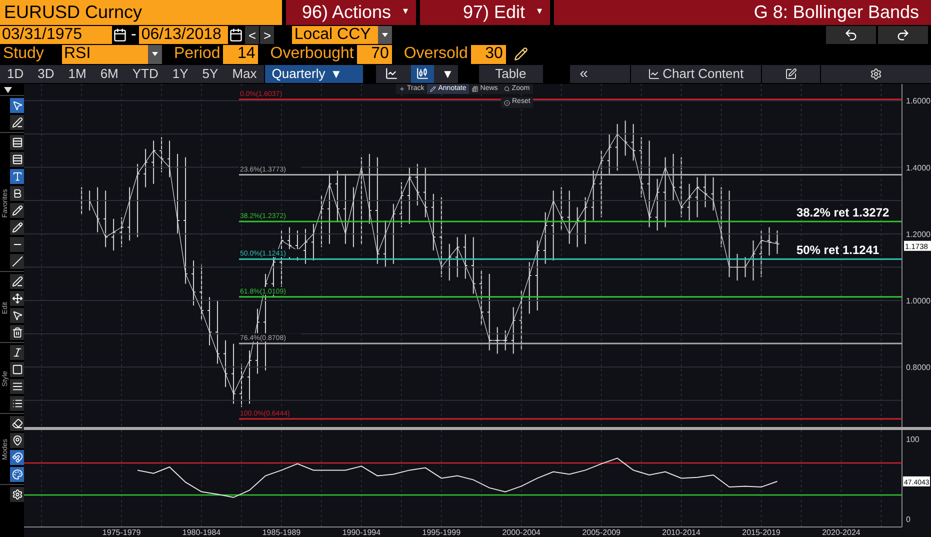  What do you see at coordinates (240, 54) in the screenshot?
I see `parameter-field: 14` at bounding box center [240, 54].